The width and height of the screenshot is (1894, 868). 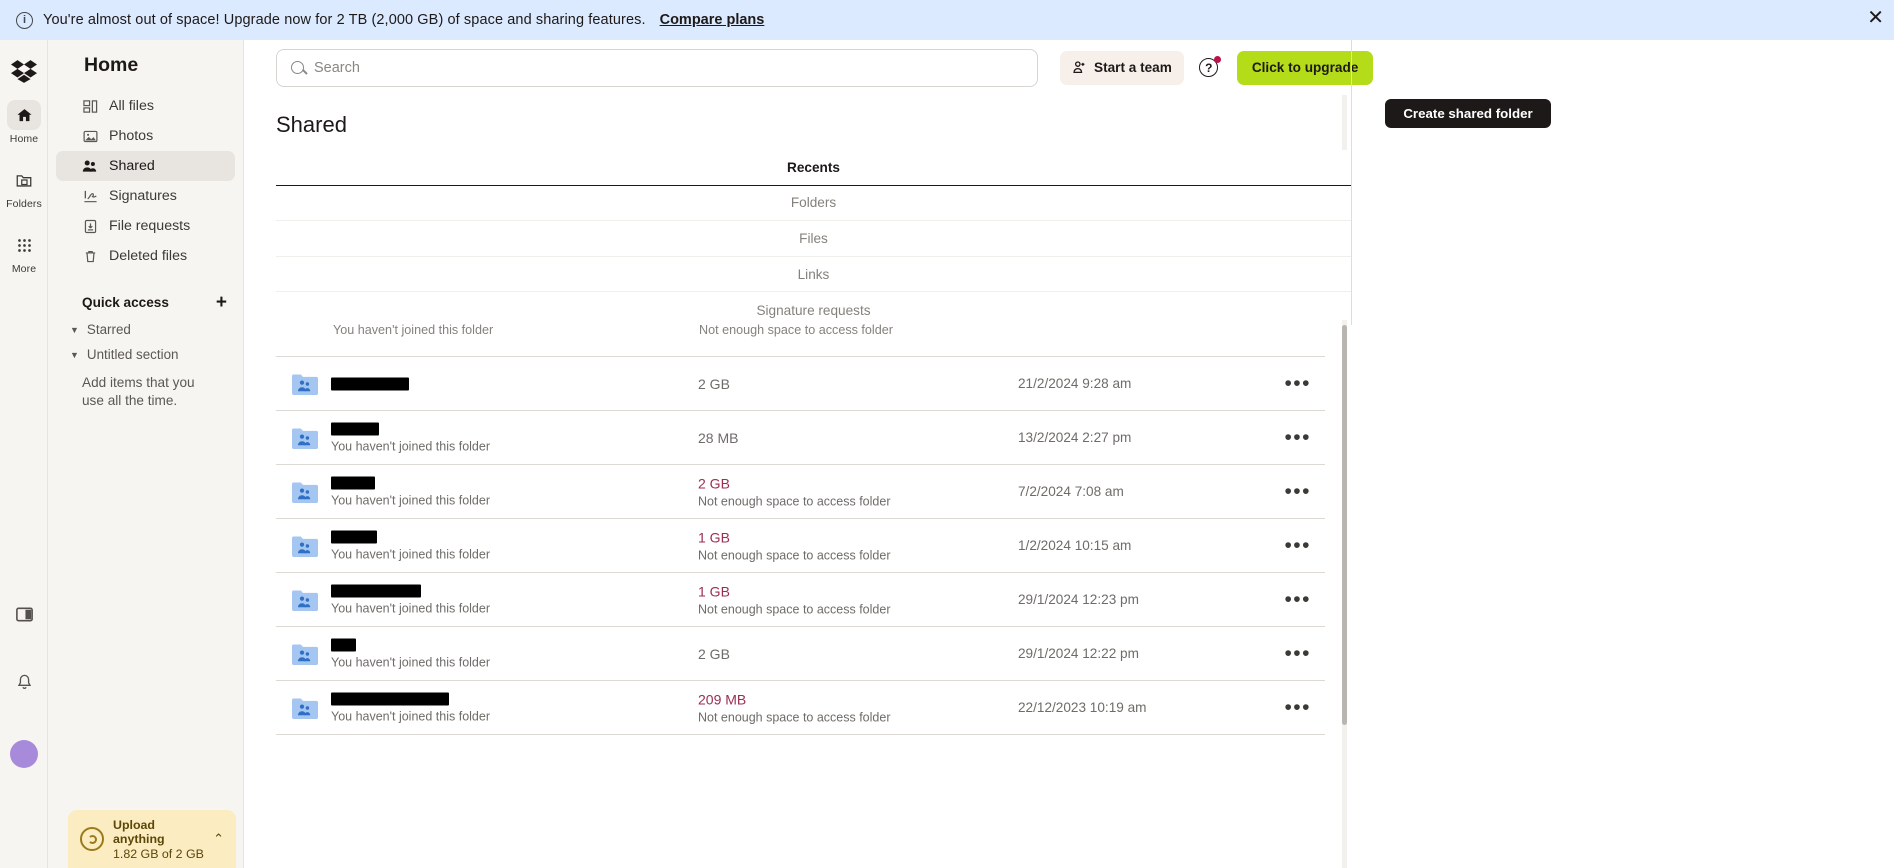 What do you see at coordinates (1217, 59) in the screenshot?
I see `notification-dot` at bounding box center [1217, 59].